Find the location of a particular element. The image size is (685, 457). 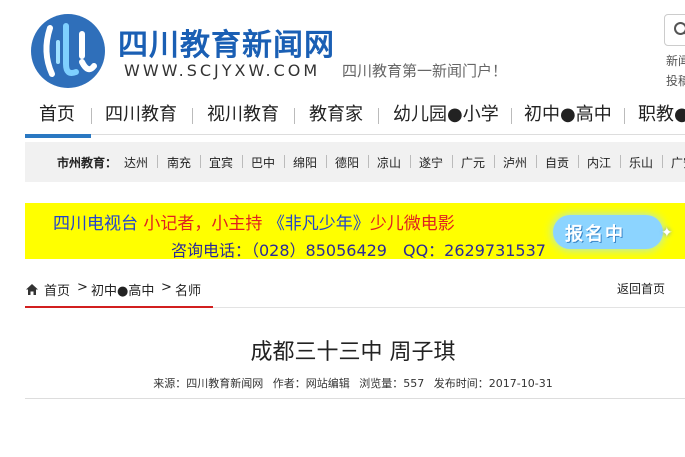

banner-part-film: 少儿微电影 is located at coordinates (412, 224).